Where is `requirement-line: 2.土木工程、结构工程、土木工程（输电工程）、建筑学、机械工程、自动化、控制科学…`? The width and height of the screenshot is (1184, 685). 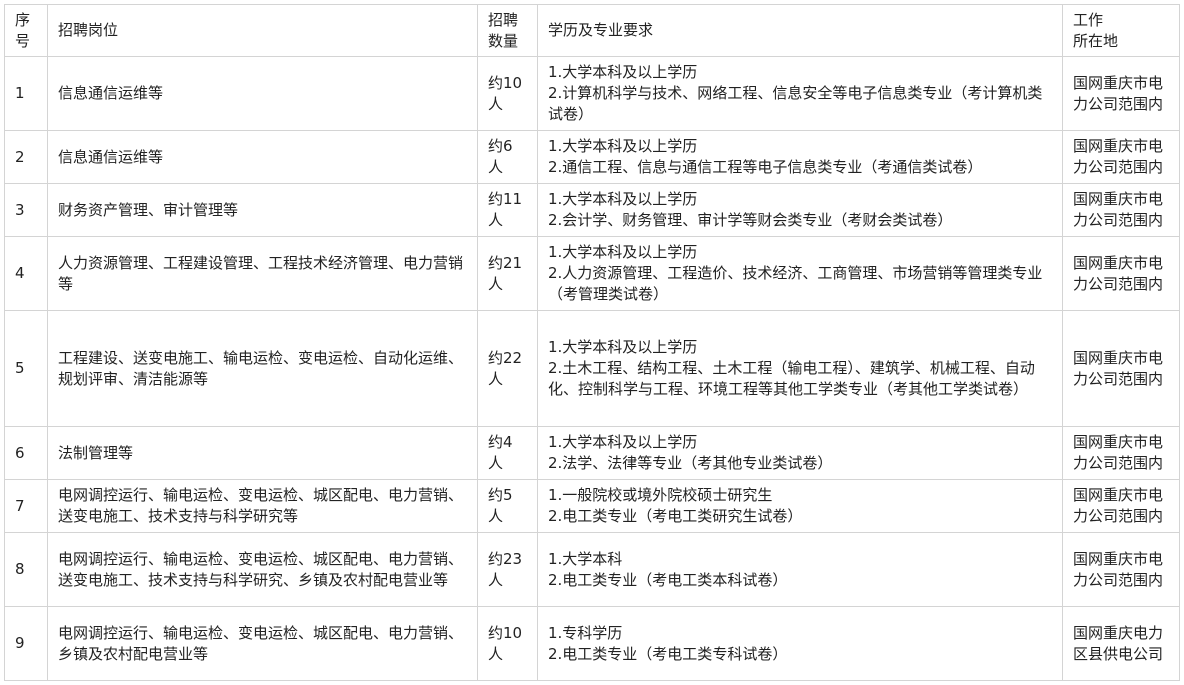 requirement-line: 2.土木工程、结构工程、土木工程（输电工程）、建筑学、机械工程、自动化、控制科学… is located at coordinates (791, 378).